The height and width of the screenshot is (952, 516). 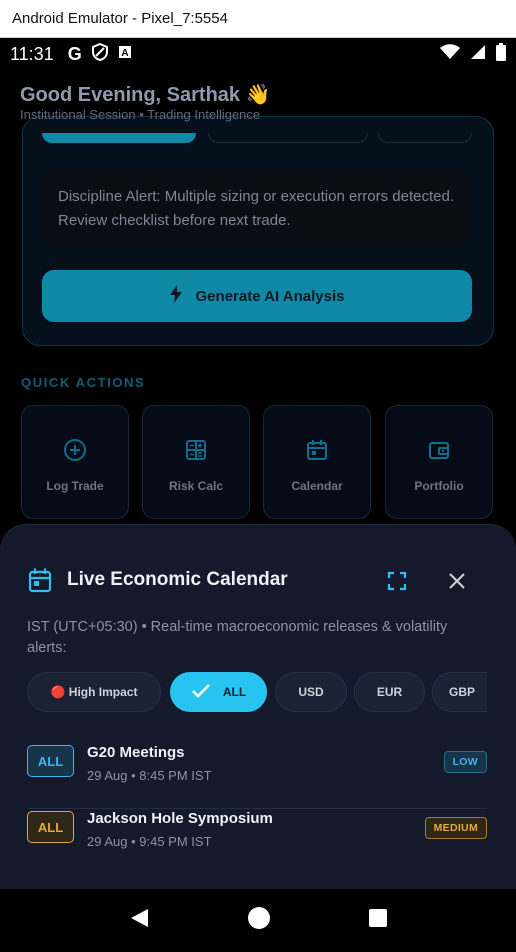 I want to click on notification-a-icon: A, so click(x=125, y=54).